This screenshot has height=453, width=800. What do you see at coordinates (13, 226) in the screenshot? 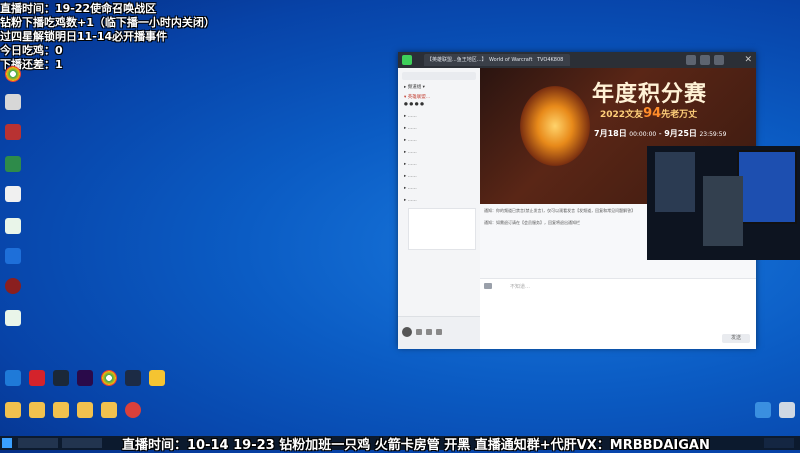
I see `spreadsheet-icon` at bounding box center [13, 226].